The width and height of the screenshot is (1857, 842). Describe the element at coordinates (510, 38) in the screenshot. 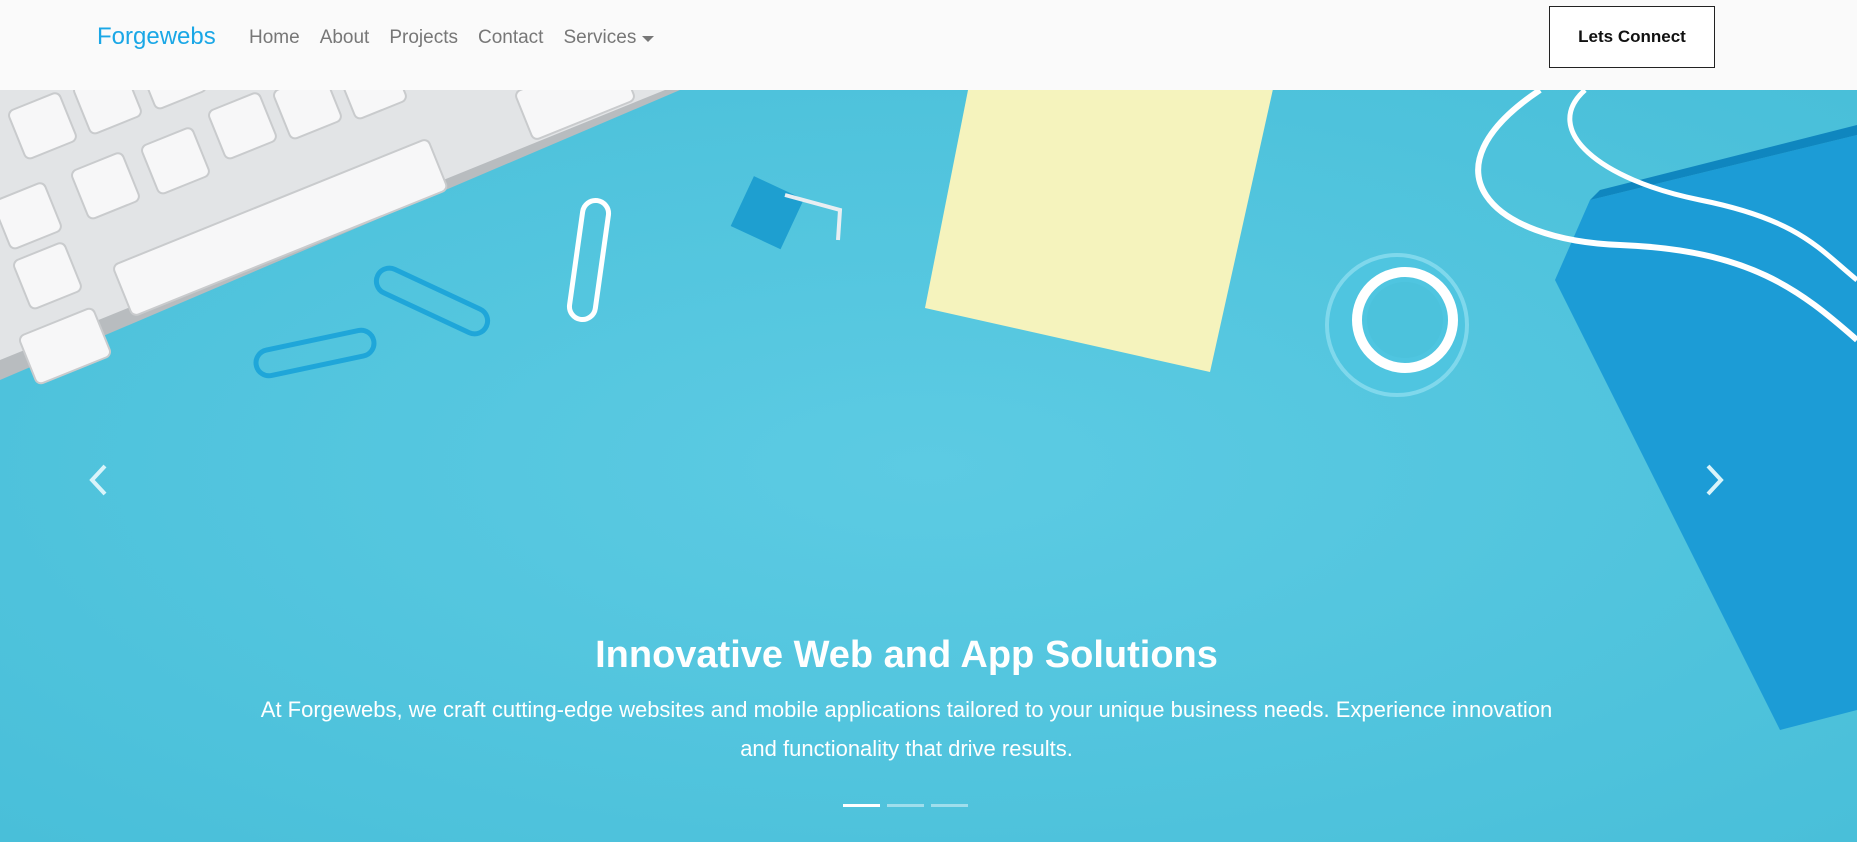

I see `nav-link-contact: Contact` at that location.